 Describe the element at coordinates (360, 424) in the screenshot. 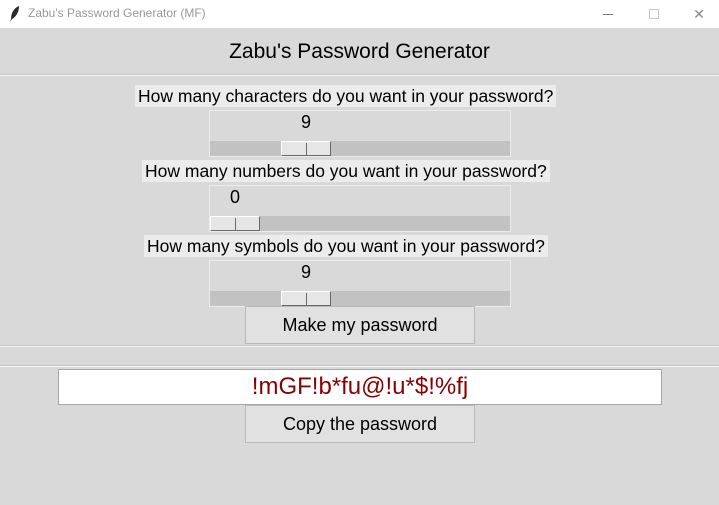

I see `copy-password-button: Copy the password` at that location.